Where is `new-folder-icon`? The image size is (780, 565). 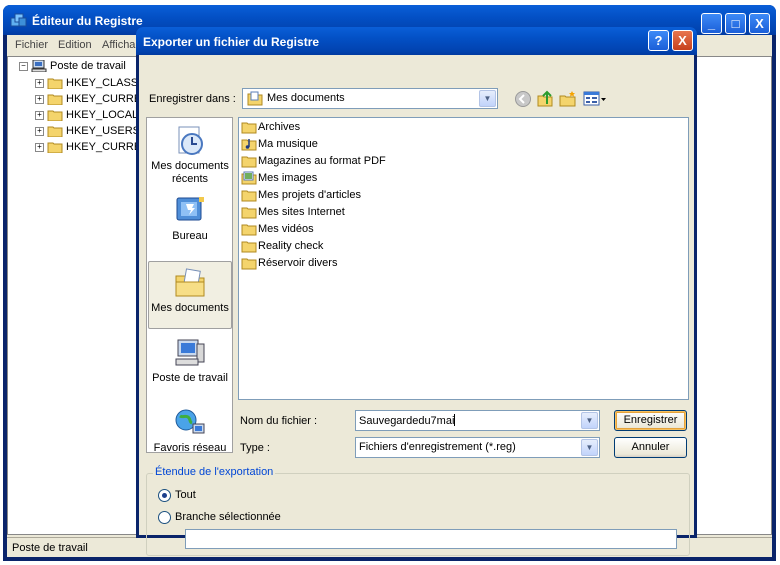 new-folder-icon is located at coordinates (568, 99).